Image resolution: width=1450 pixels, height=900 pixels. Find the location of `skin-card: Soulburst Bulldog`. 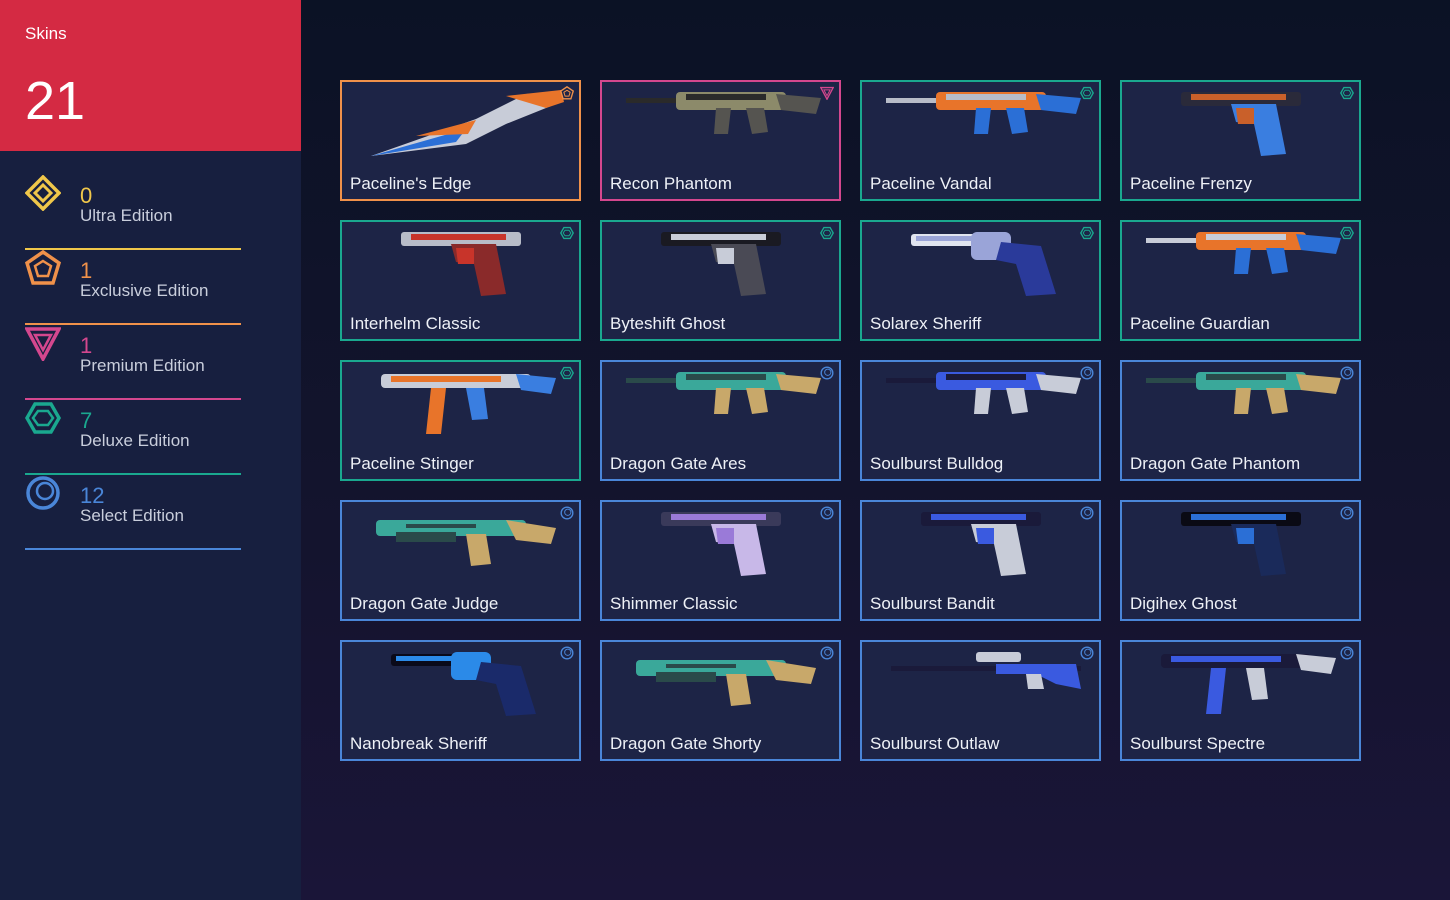

skin-card: Soulburst Bulldog is located at coordinates (980, 420).